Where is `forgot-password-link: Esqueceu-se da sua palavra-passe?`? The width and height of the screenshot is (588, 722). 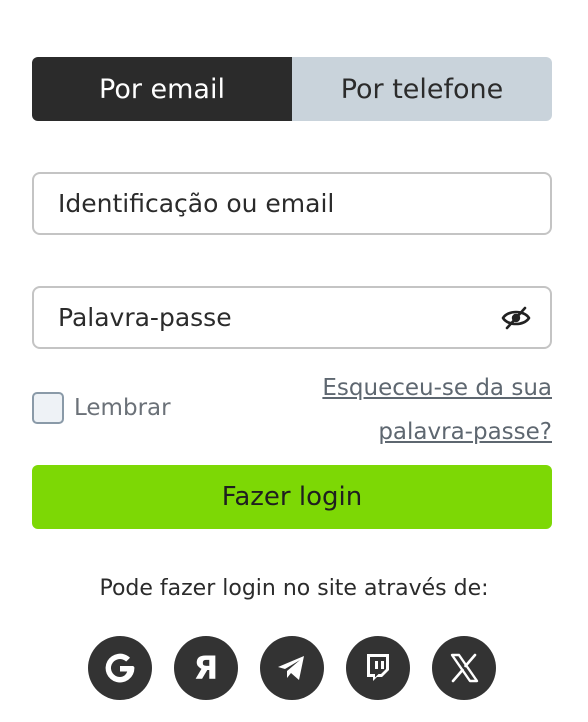
forgot-password-link: Esqueceu-se da sua palavra-passe? is located at coordinates (387, 410).